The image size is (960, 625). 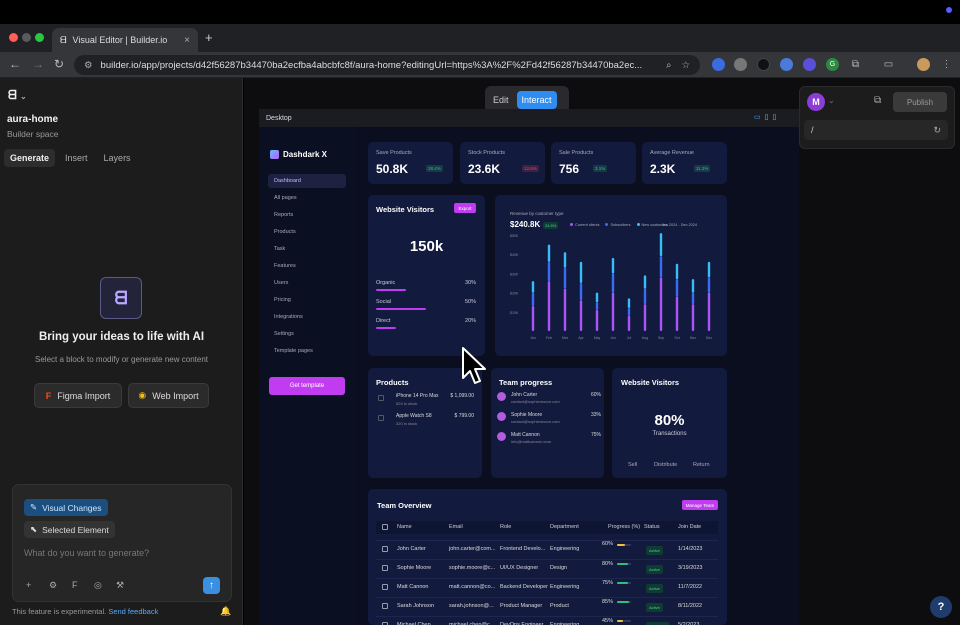 I want to click on minimize-window-icon, so click(x=26, y=37).